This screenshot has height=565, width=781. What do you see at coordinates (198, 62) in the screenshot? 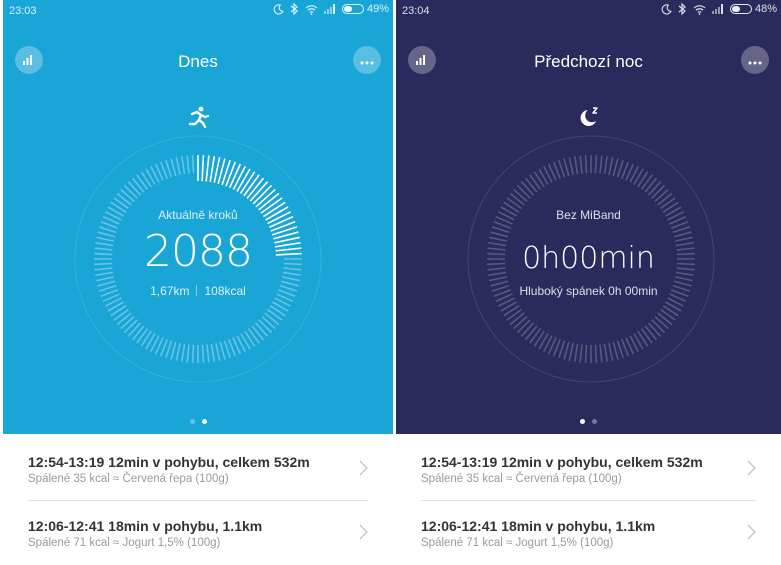
I see `title-bar: Dnes` at bounding box center [198, 62].